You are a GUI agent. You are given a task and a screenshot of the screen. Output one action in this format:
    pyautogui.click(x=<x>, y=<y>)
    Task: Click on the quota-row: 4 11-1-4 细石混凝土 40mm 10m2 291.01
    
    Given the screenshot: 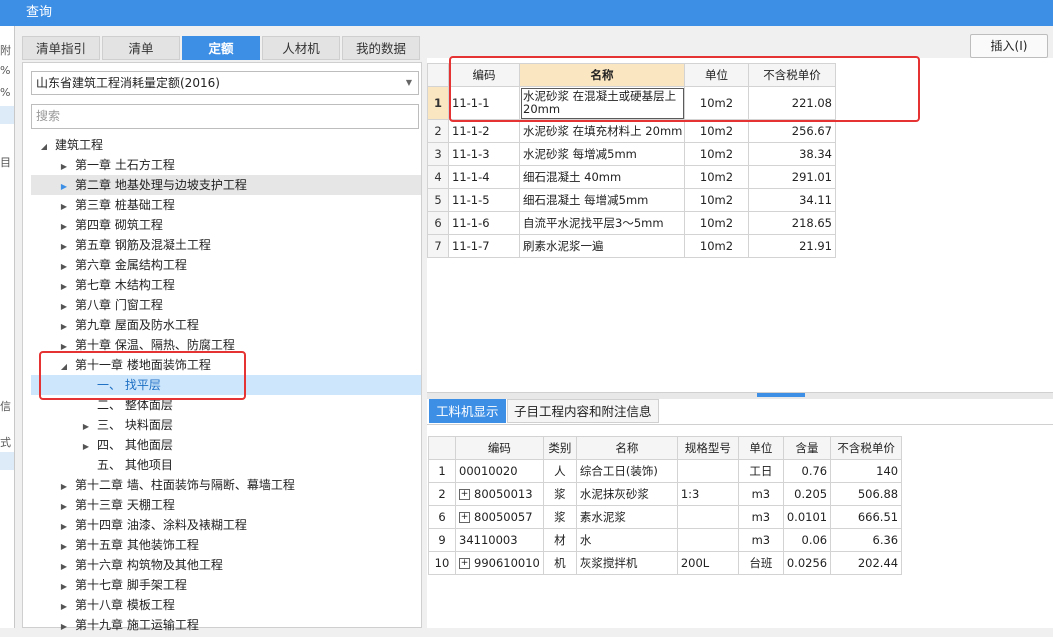 What is the action you would take?
    pyautogui.click(x=631, y=177)
    